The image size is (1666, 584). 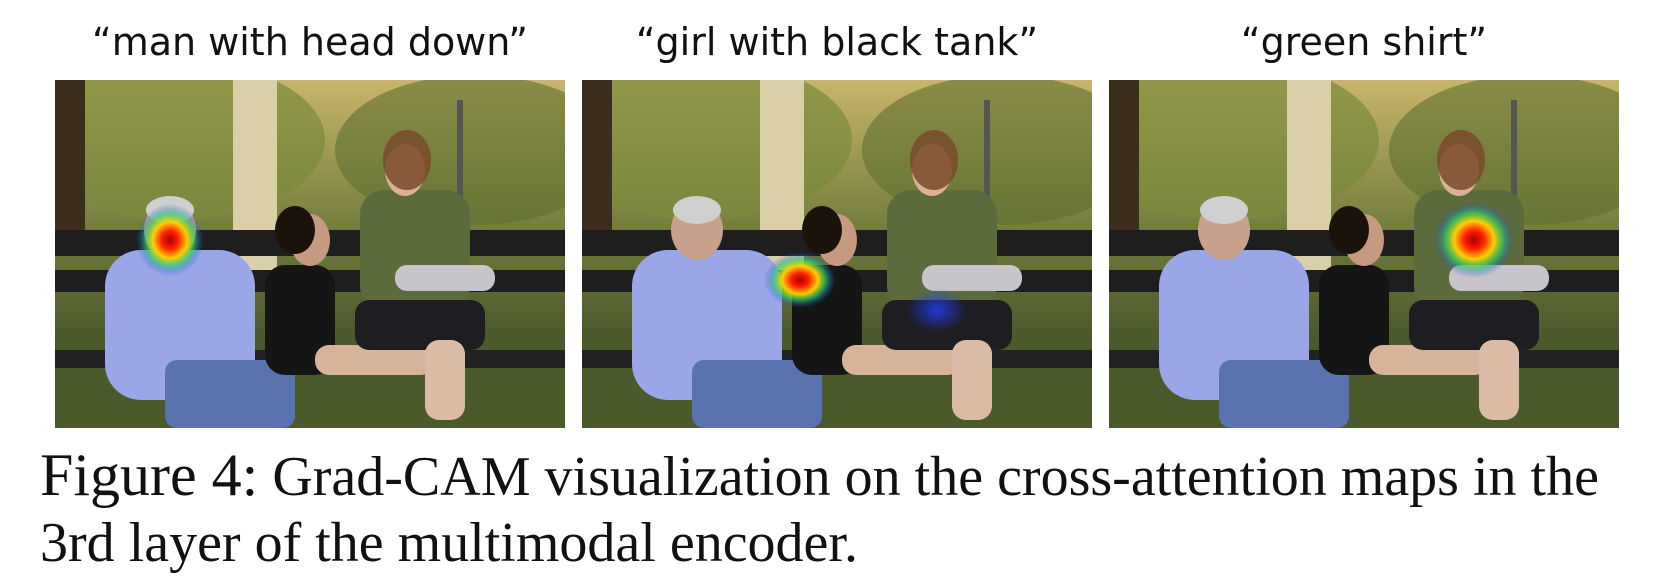 What do you see at coordinates (310, 42) in the screenshot?
I see `panel-title-1: “man with head down”` at bounding box center [310, 42].